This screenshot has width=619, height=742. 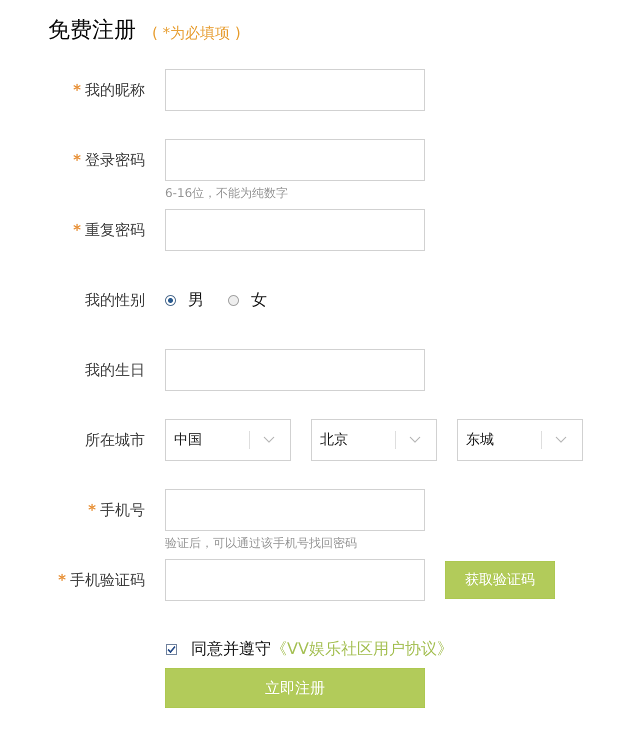 I want to click on field-label: 所在城市, so click(x=115, y=440).